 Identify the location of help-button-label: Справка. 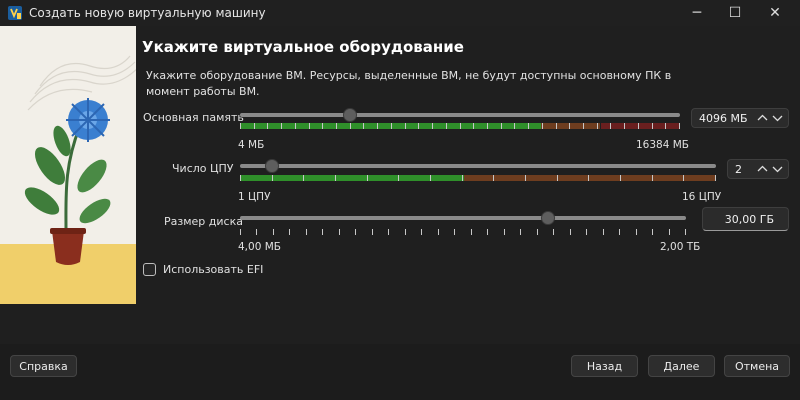
(43, 366).